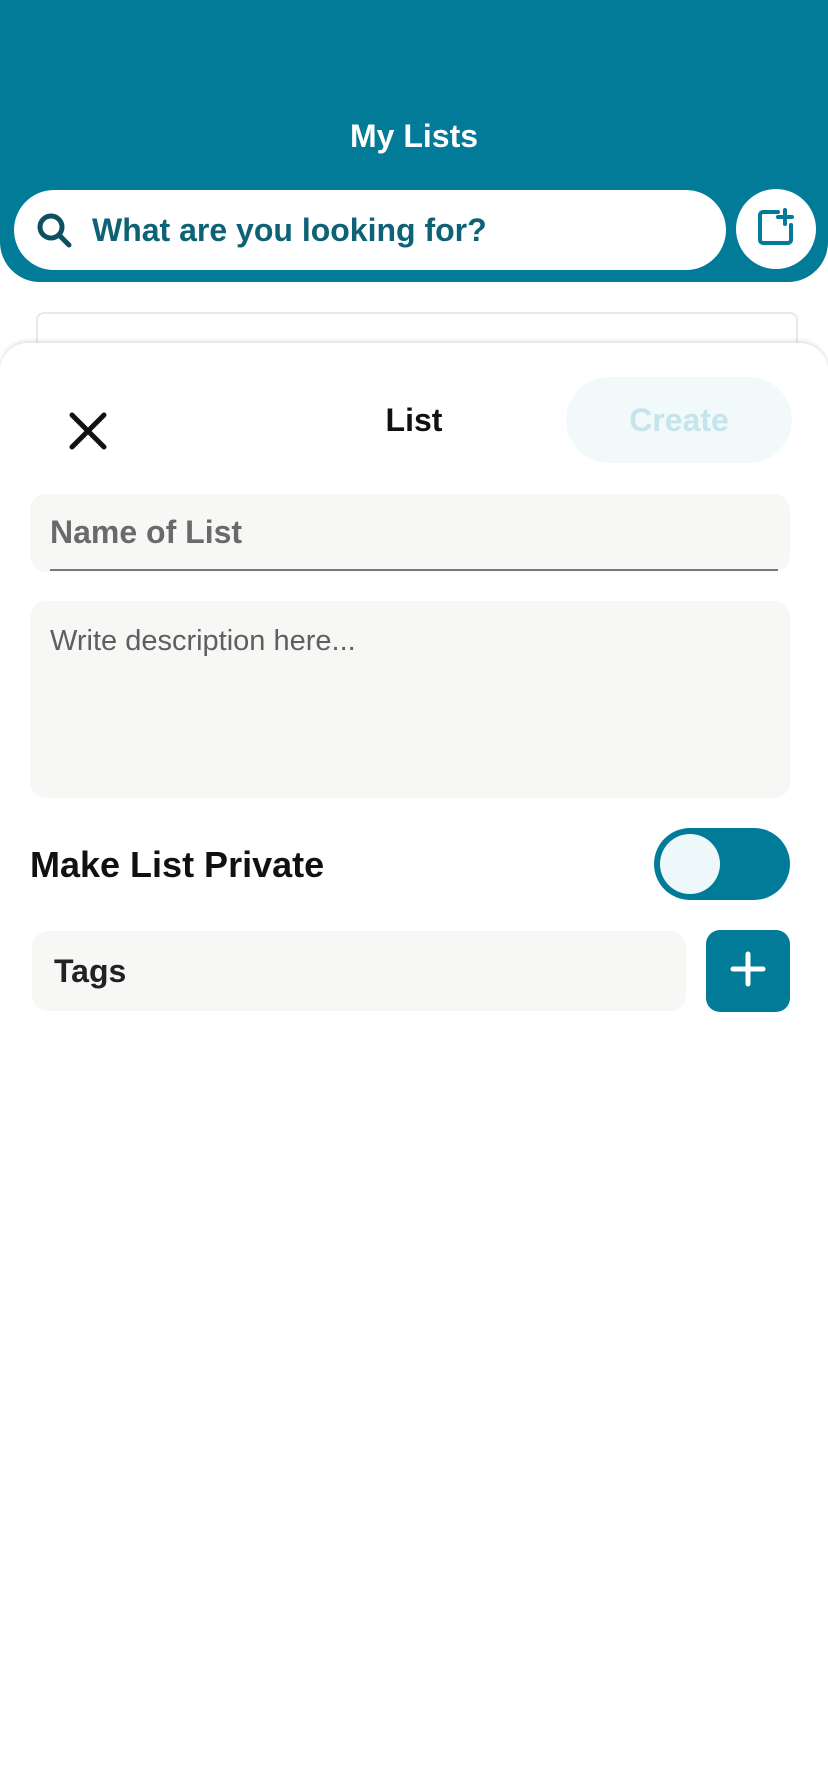  Describe the element at coordinates (177, 864) in the screenshot. I see `private-label: Make List Private` at that location.